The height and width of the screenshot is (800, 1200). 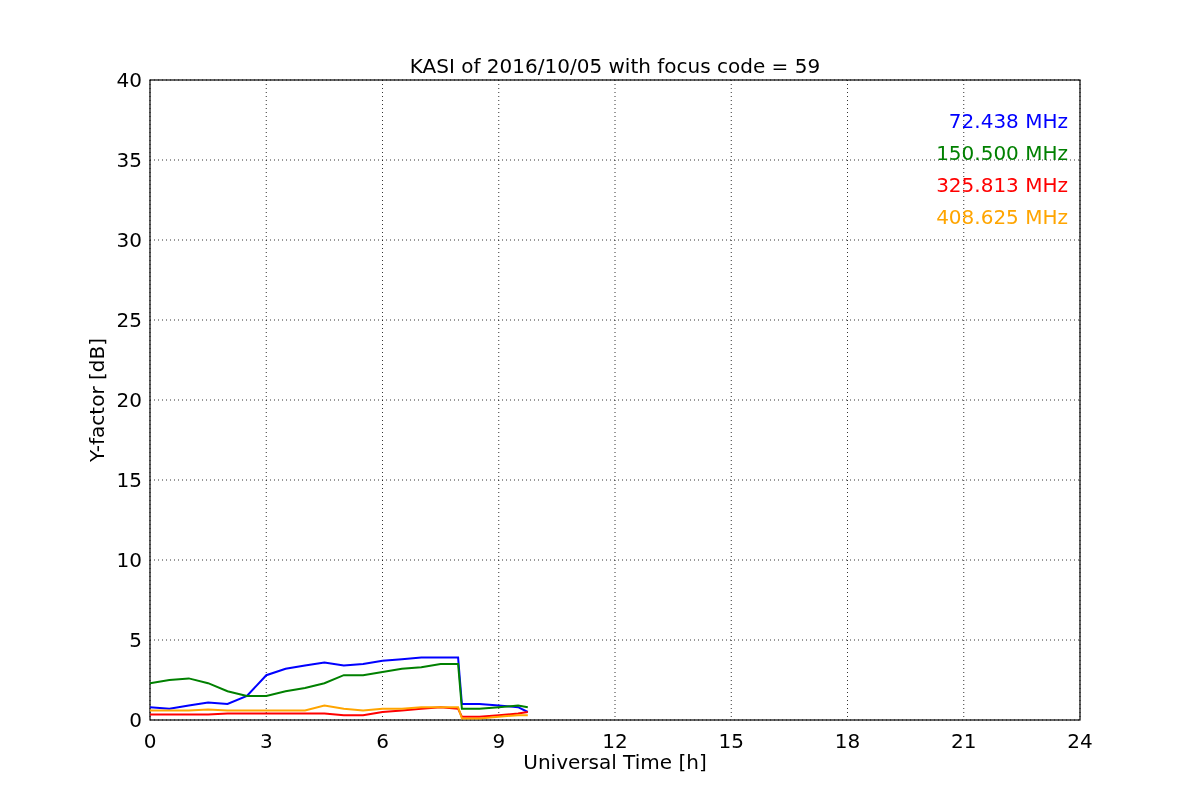 I want to click on x-tick-label: 12, so click(x=615, y=741).